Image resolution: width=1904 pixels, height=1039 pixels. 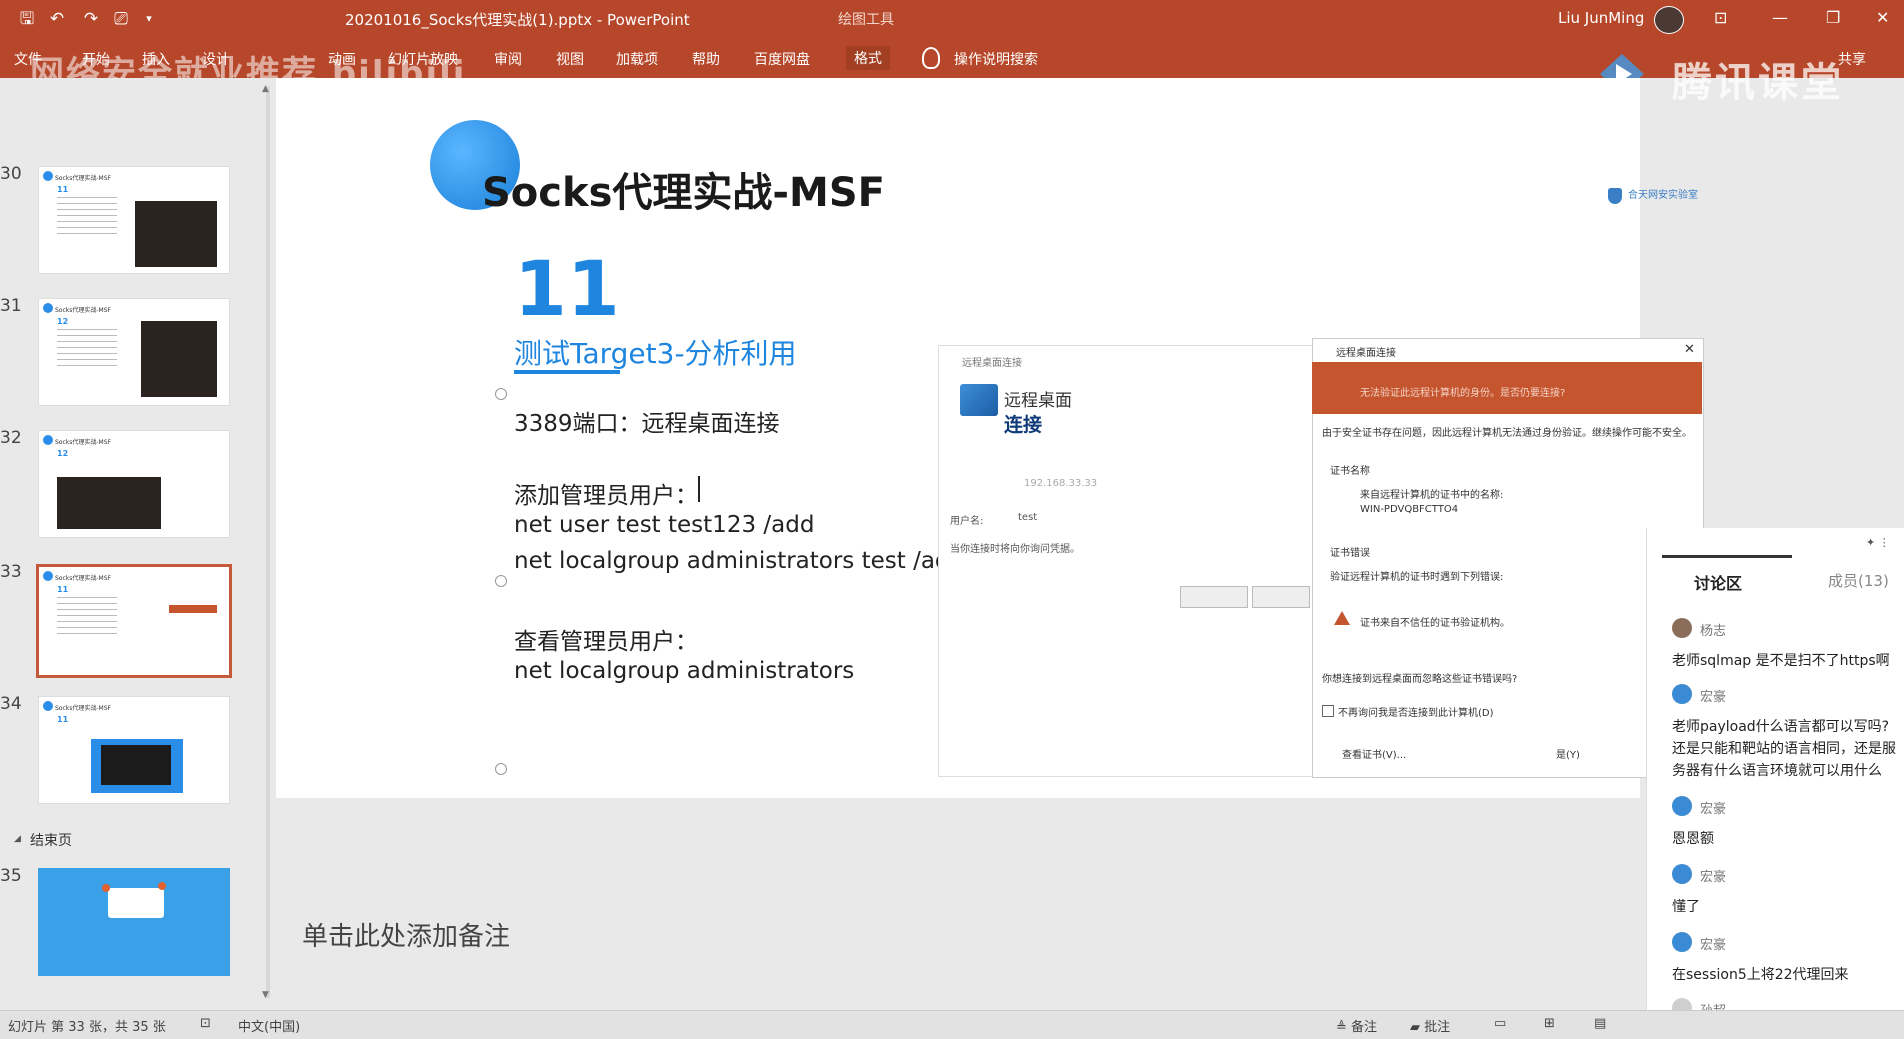 What do you see at coordinates (134, 750) in the screenshot?
I see `slide-thumbnail-34: Socks代理实战-MSF 11` at bounding box center [134, 750].